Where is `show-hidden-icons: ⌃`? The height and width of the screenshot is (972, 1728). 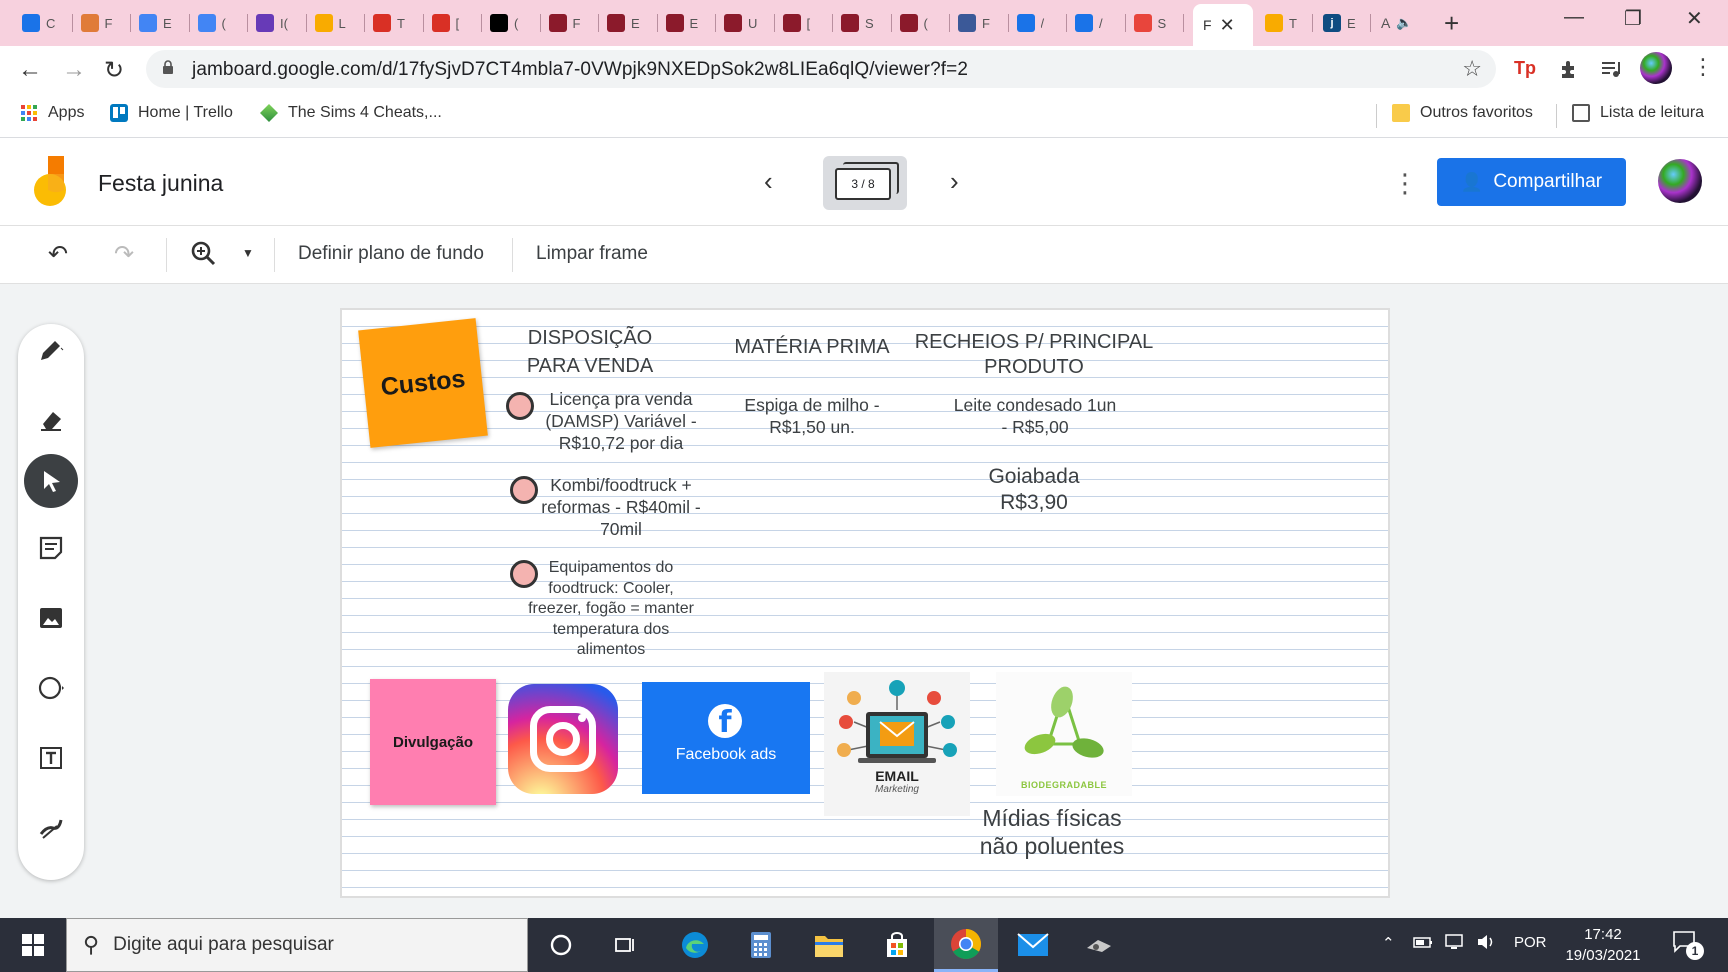
show-hidden-icons: ⌃ is located at coordinates (1388, 943).